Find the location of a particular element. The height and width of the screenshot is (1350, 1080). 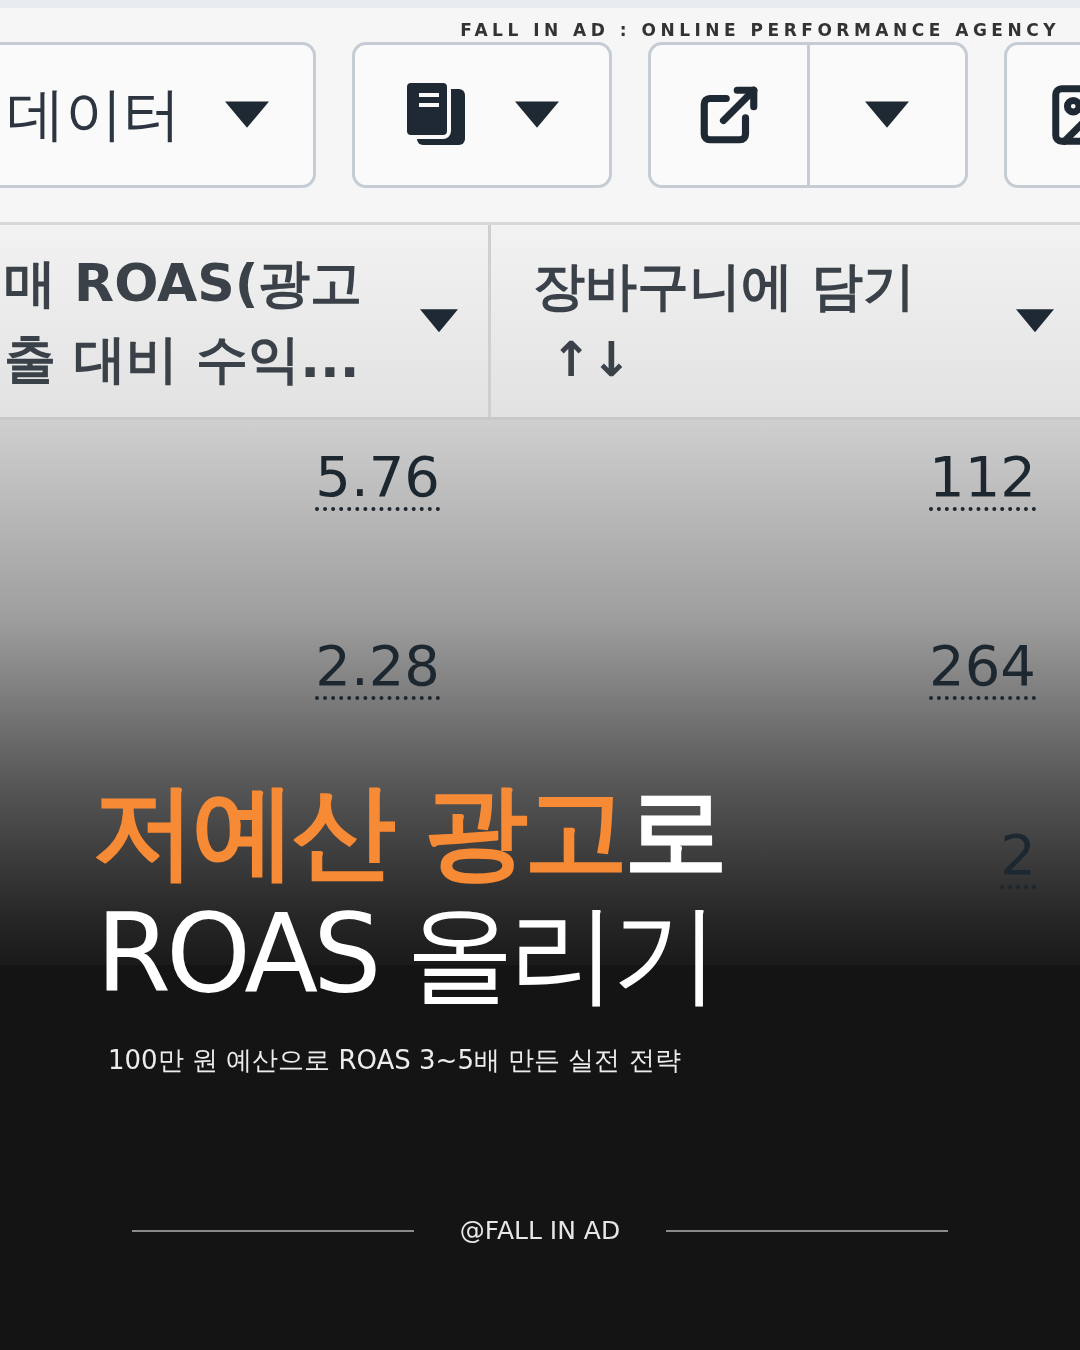

data-dropdown-button: 데이터 is located at coordinates (158, 115).